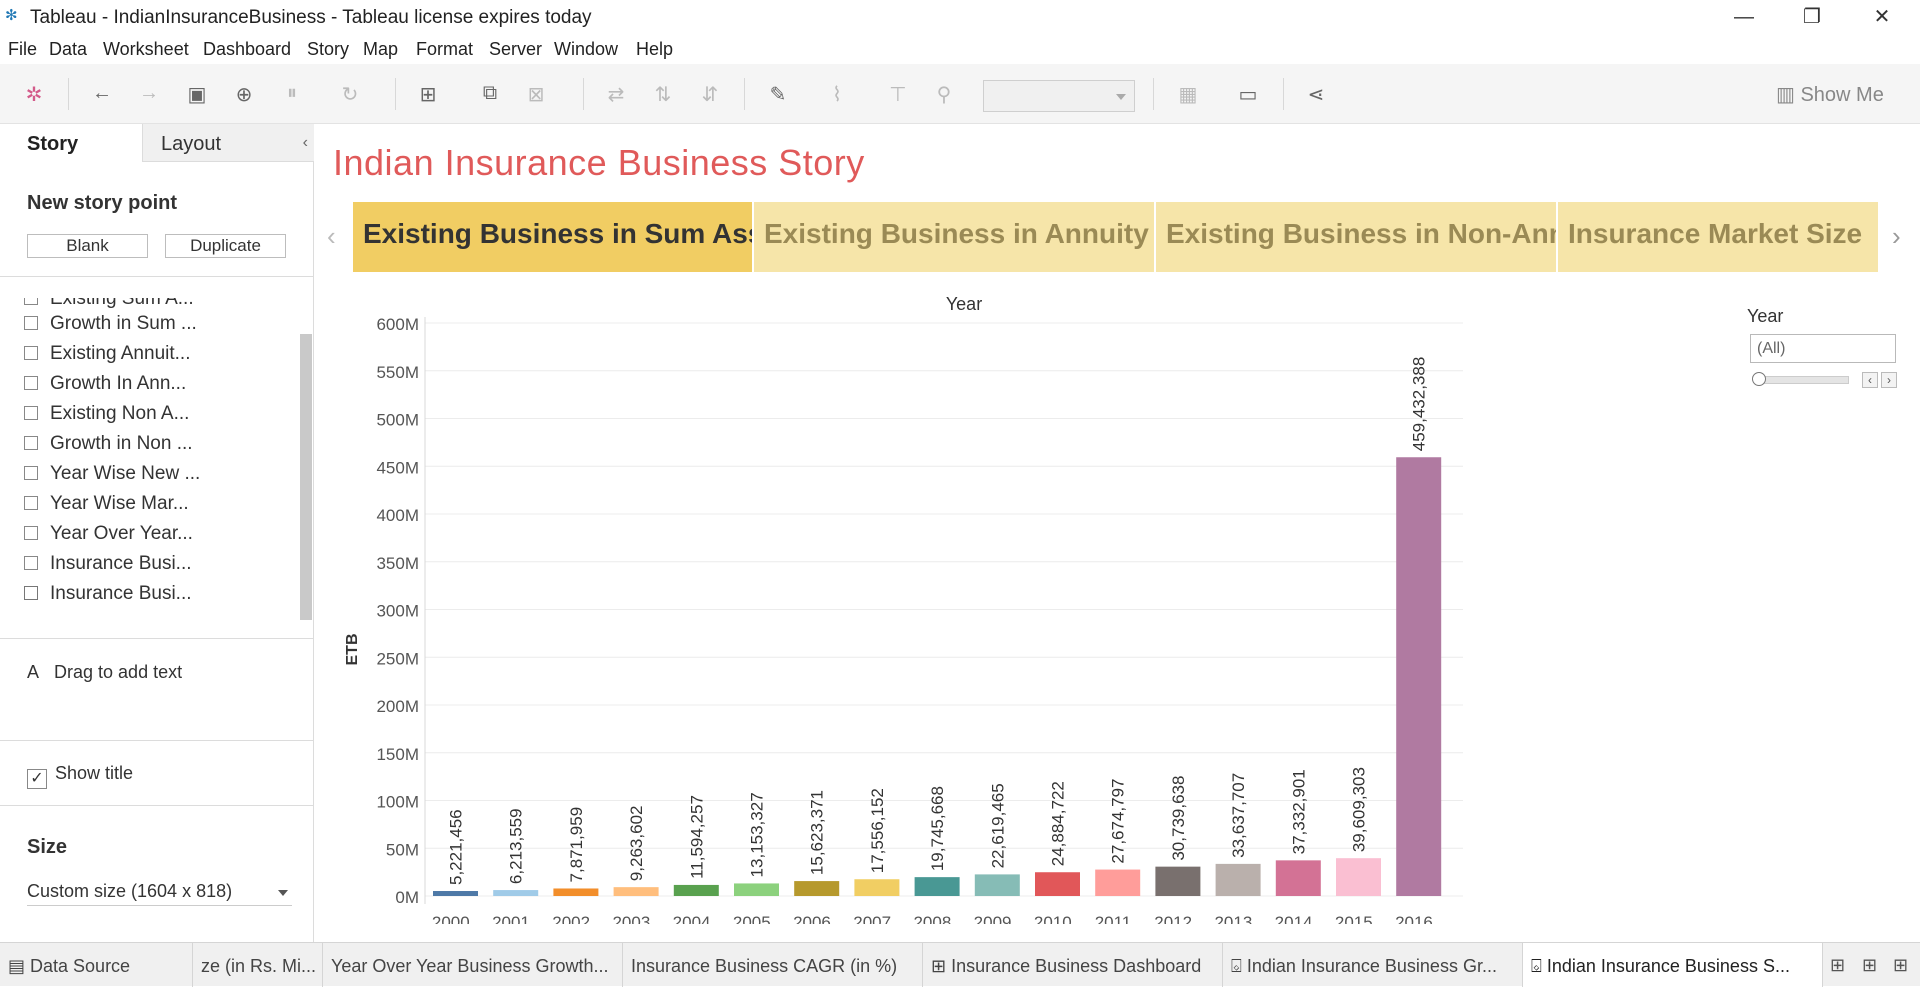 The height and width of the screenshot is (987, 1920). I want to click on sheet-list-scrollbar, so click(306, 477).